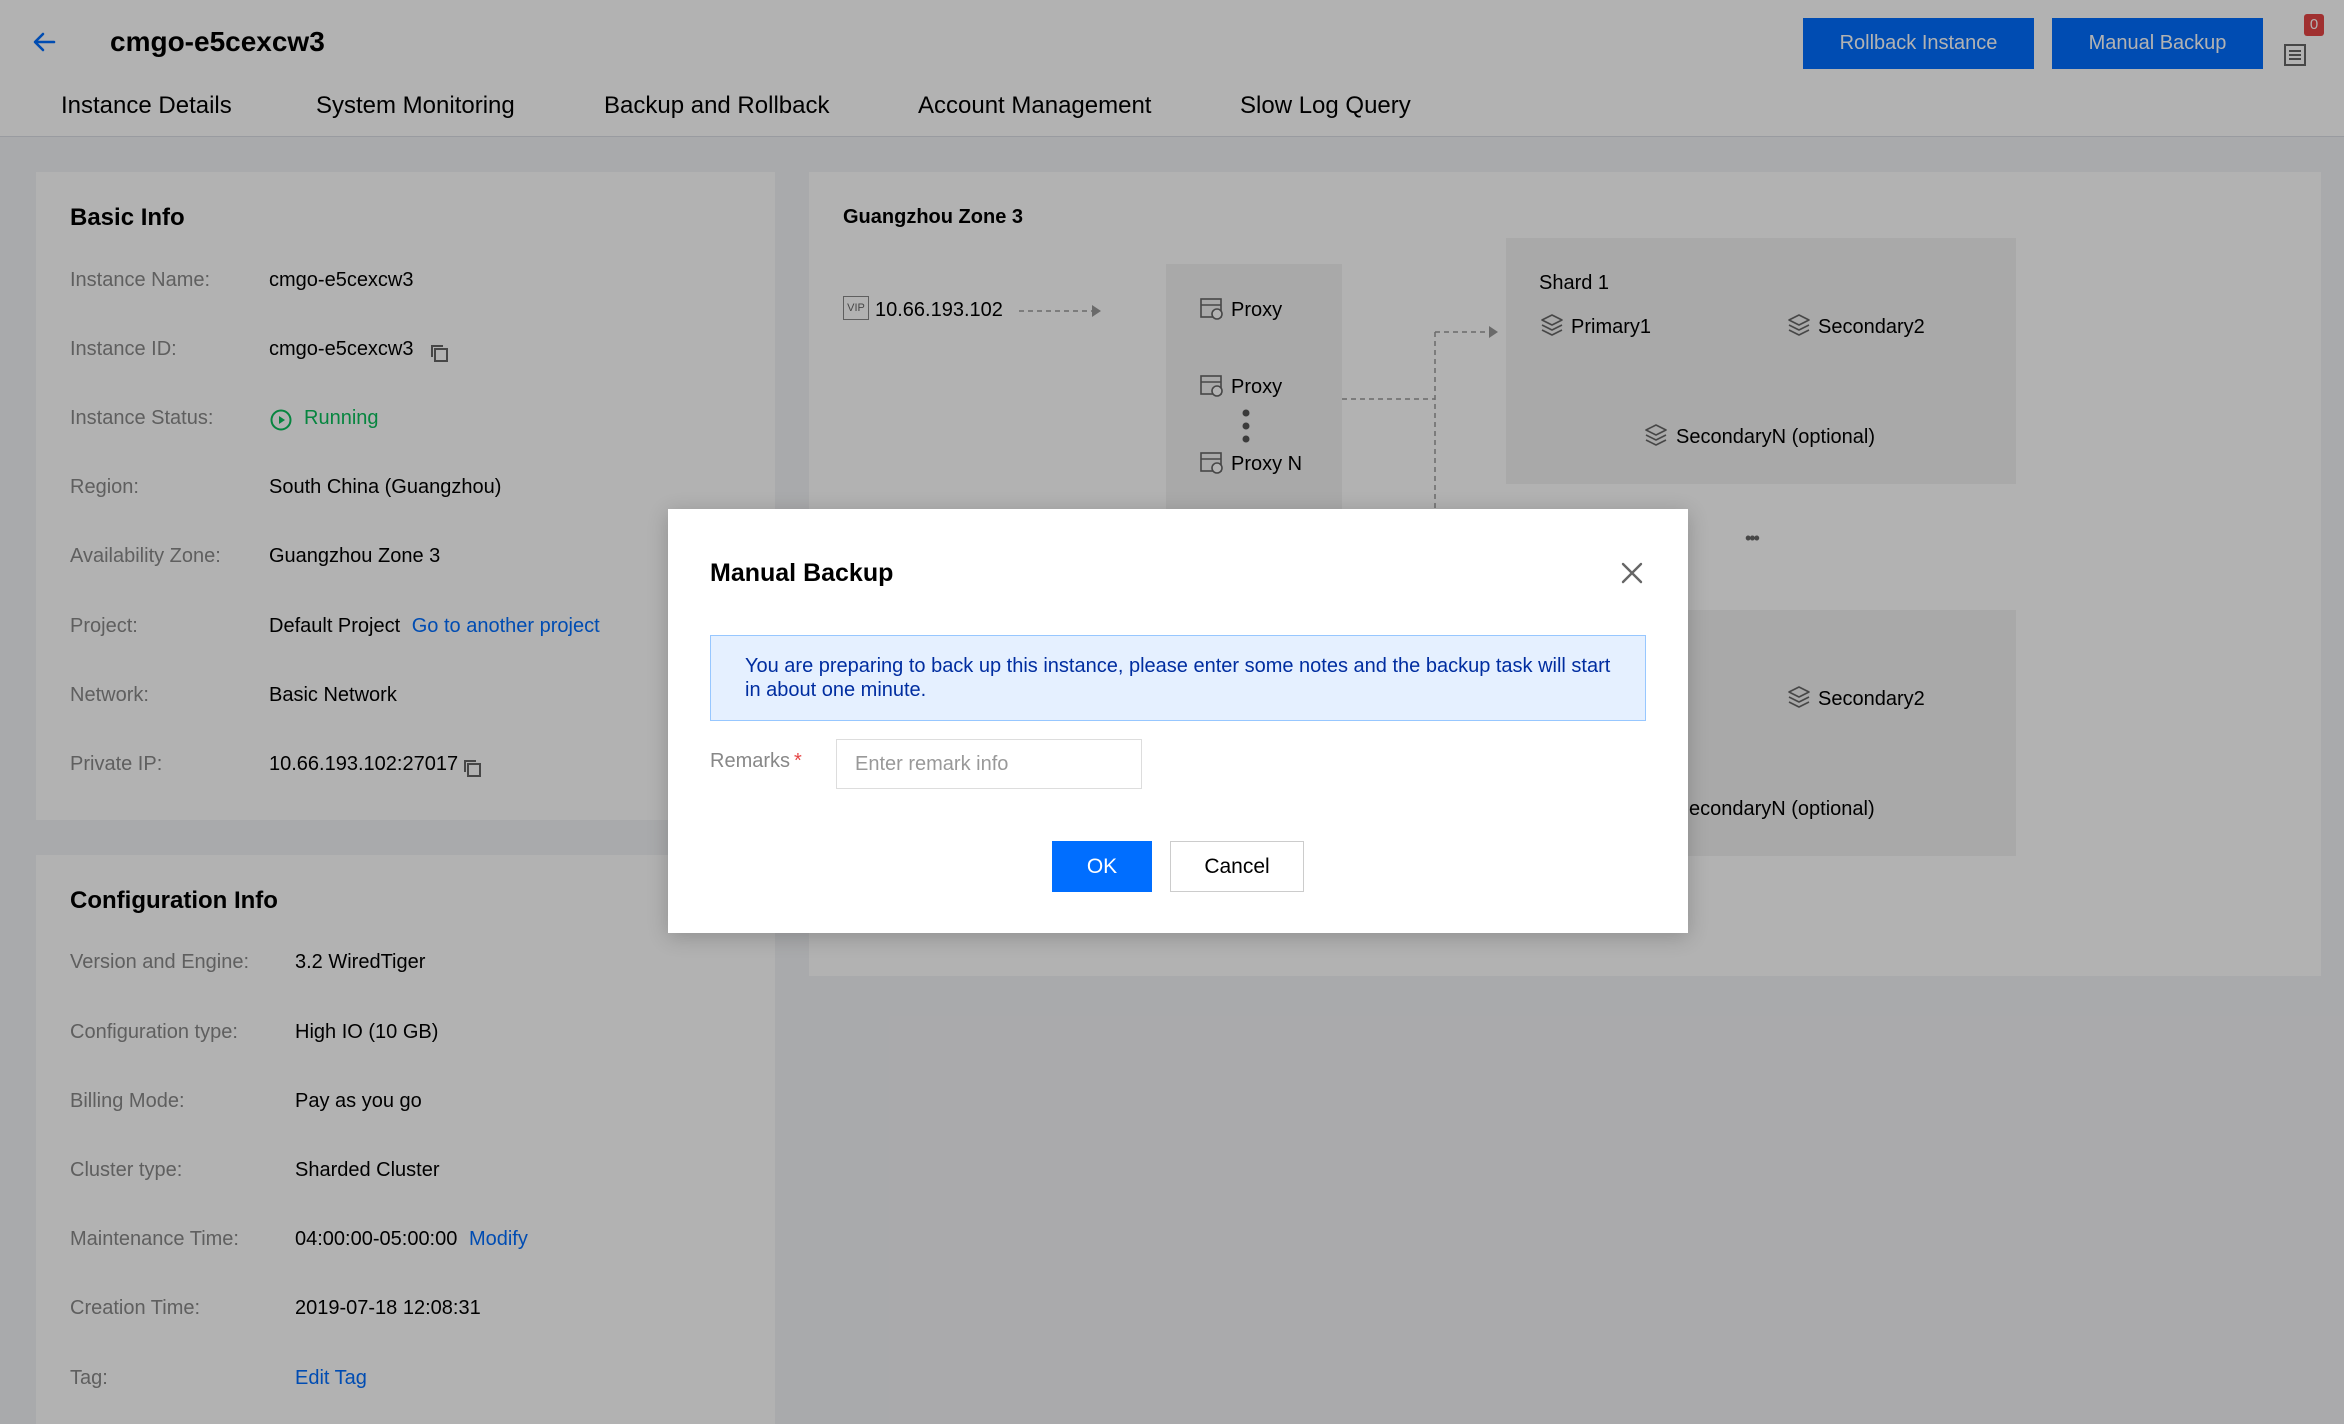  I want to click on cancel-button: Cancel, so click(1237, 866).